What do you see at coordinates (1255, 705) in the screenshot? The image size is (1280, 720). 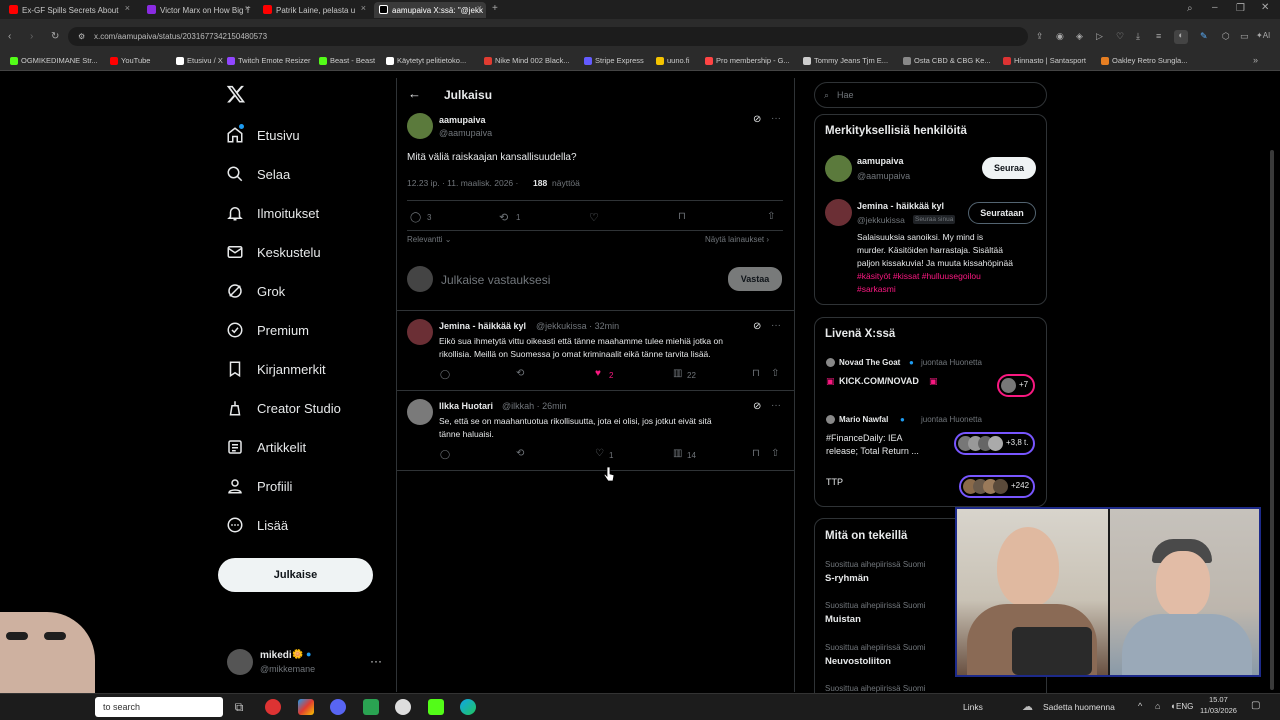 I see `notification-center-icon: ▢` at bounding box center [1255, 705].